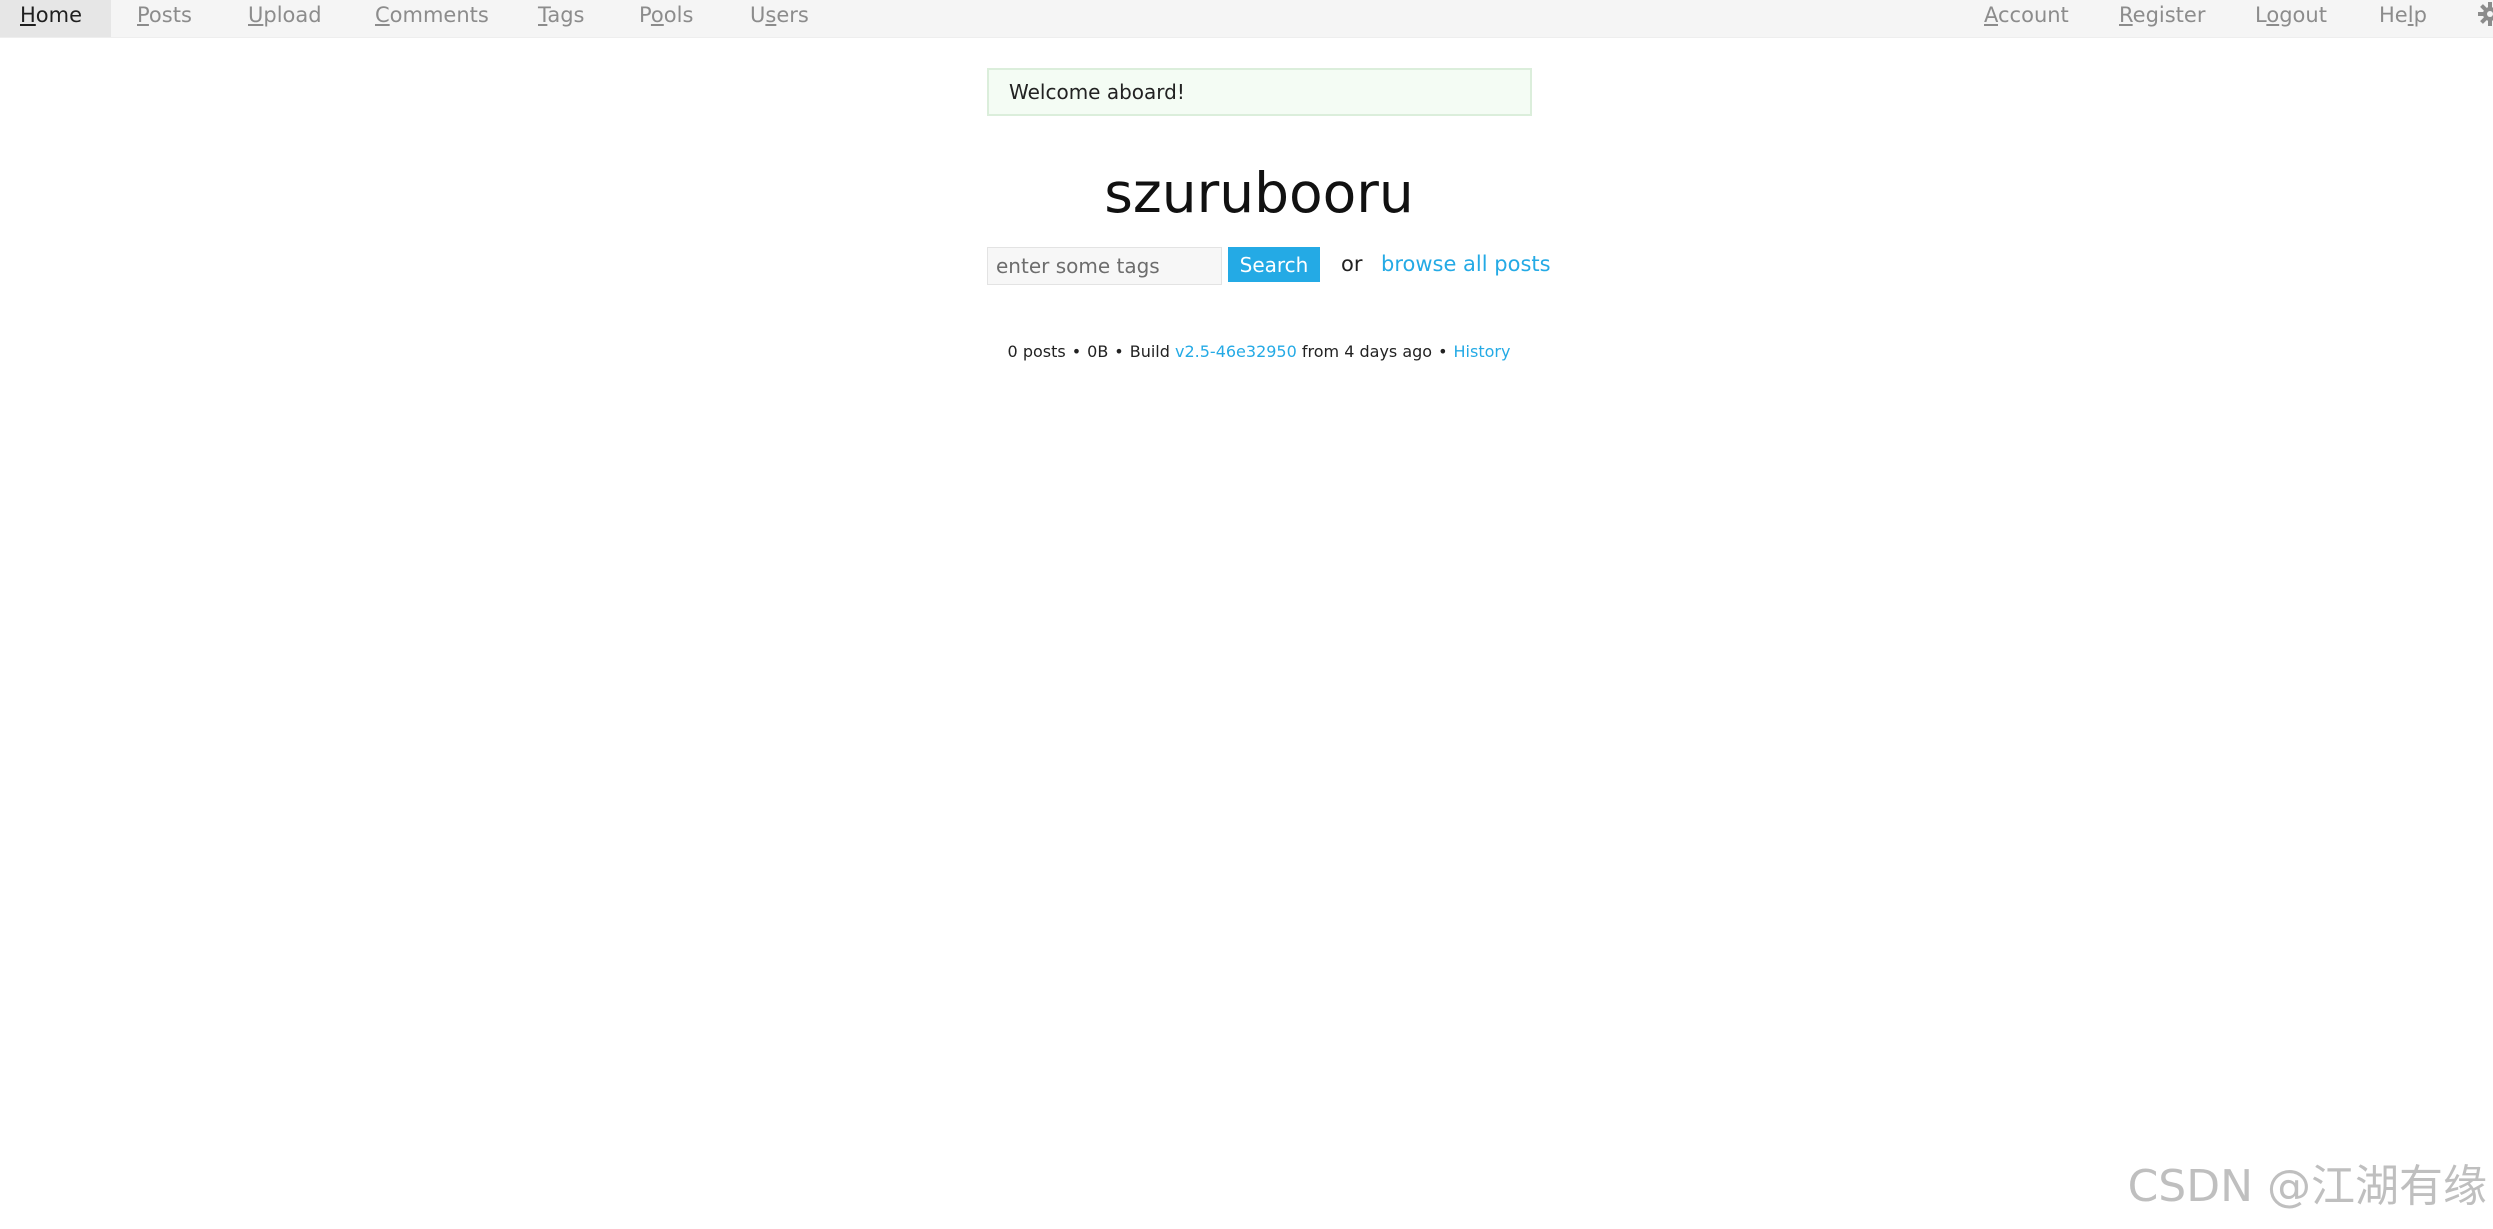 The image size is (2493, 1229). What do you see at coordinates (1466, 264) in the screenshot?
I see `browse-all-posts-link: browse all posts` at bounding box center [1466, 264].